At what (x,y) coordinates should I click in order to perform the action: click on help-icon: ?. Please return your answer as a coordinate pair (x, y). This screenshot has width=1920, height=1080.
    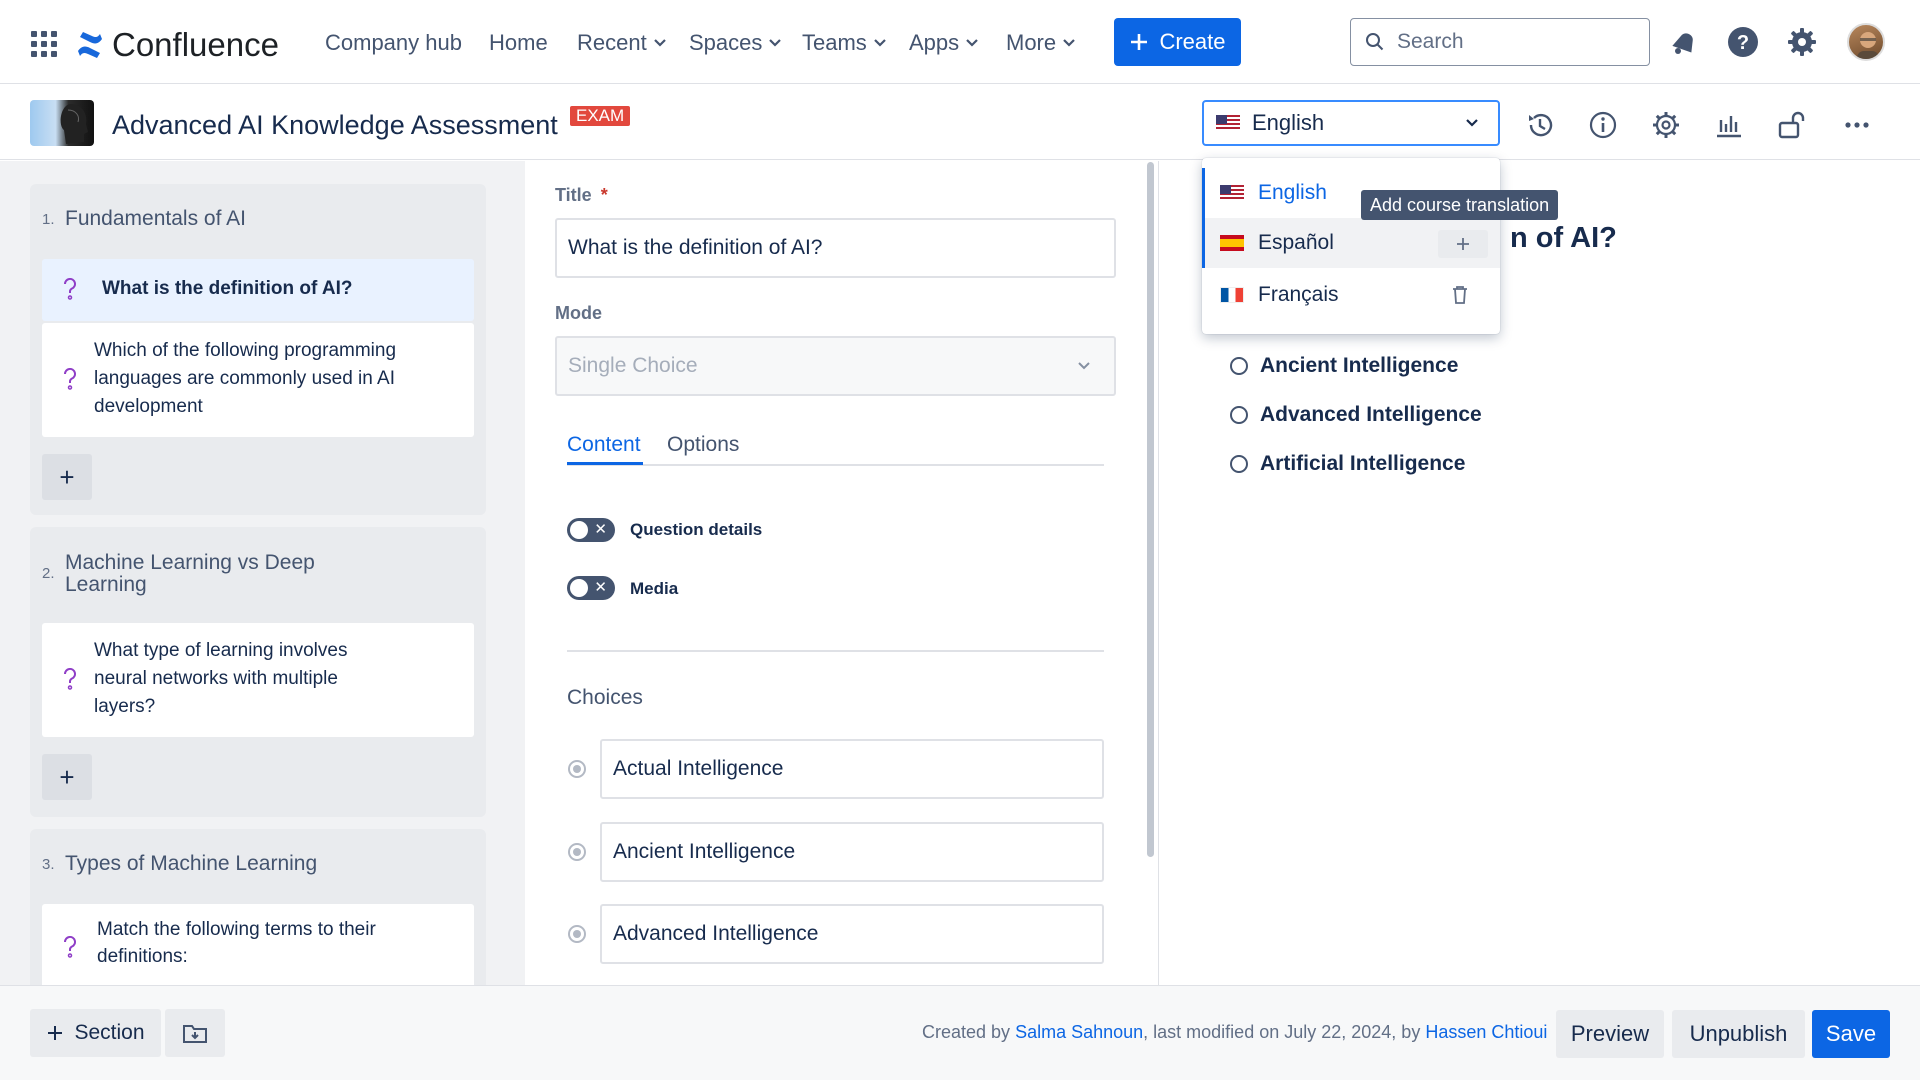
    Looking at the image, I should click on (1743, 42).